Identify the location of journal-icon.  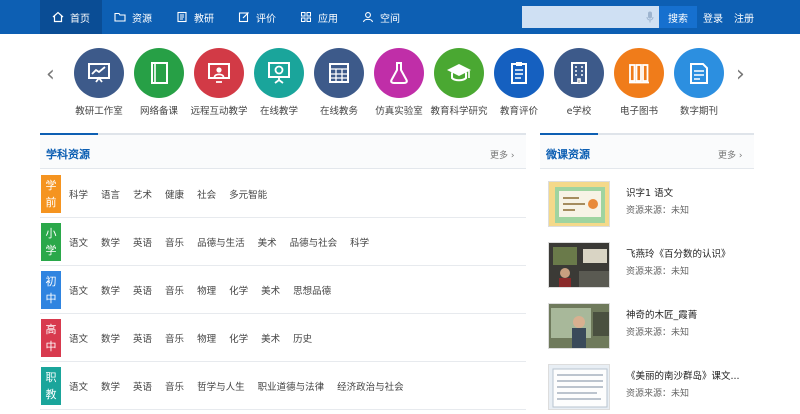
(699, 73).